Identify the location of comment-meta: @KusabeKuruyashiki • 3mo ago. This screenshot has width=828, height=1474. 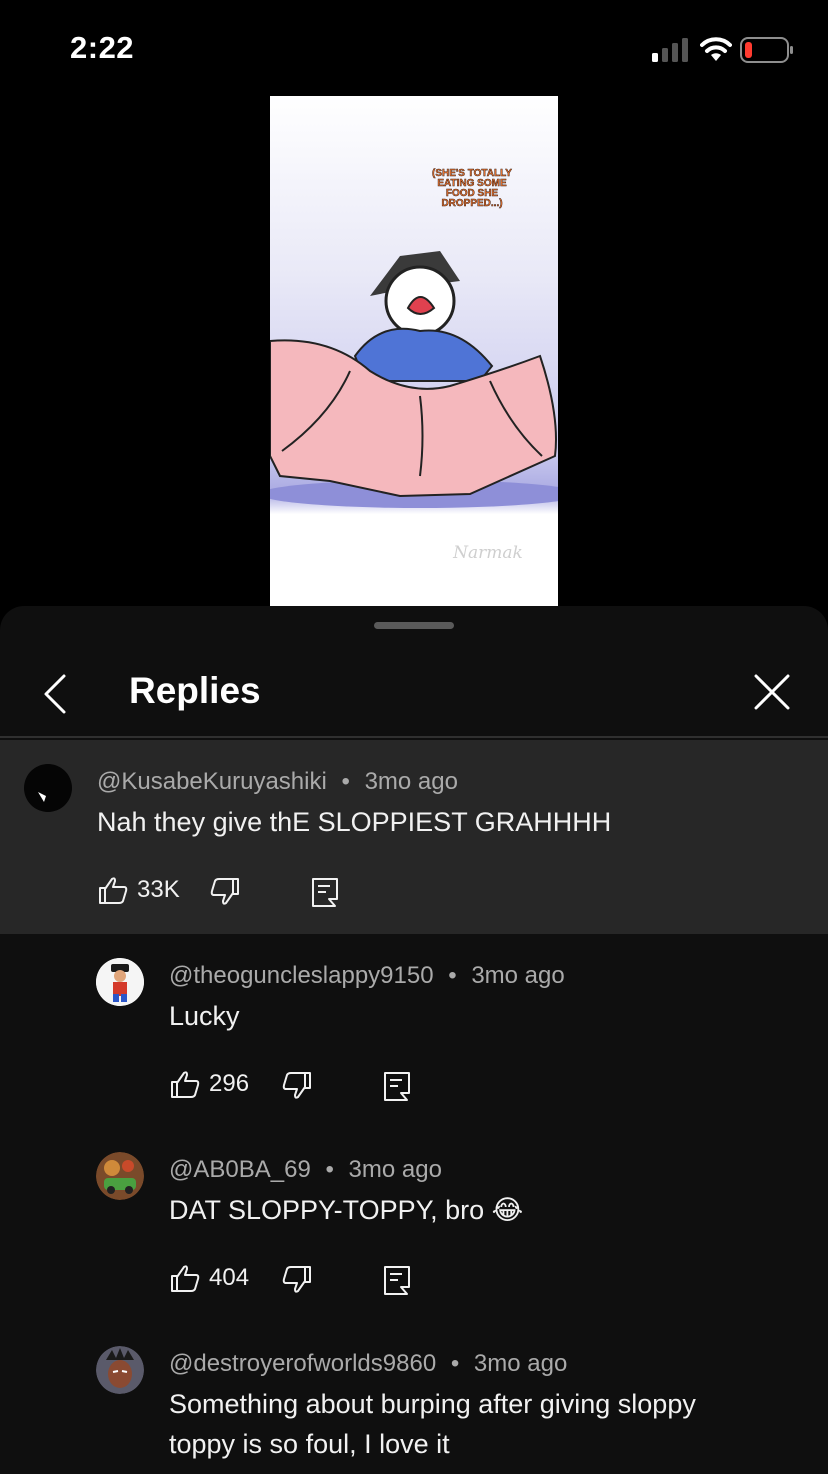
(277, 782).